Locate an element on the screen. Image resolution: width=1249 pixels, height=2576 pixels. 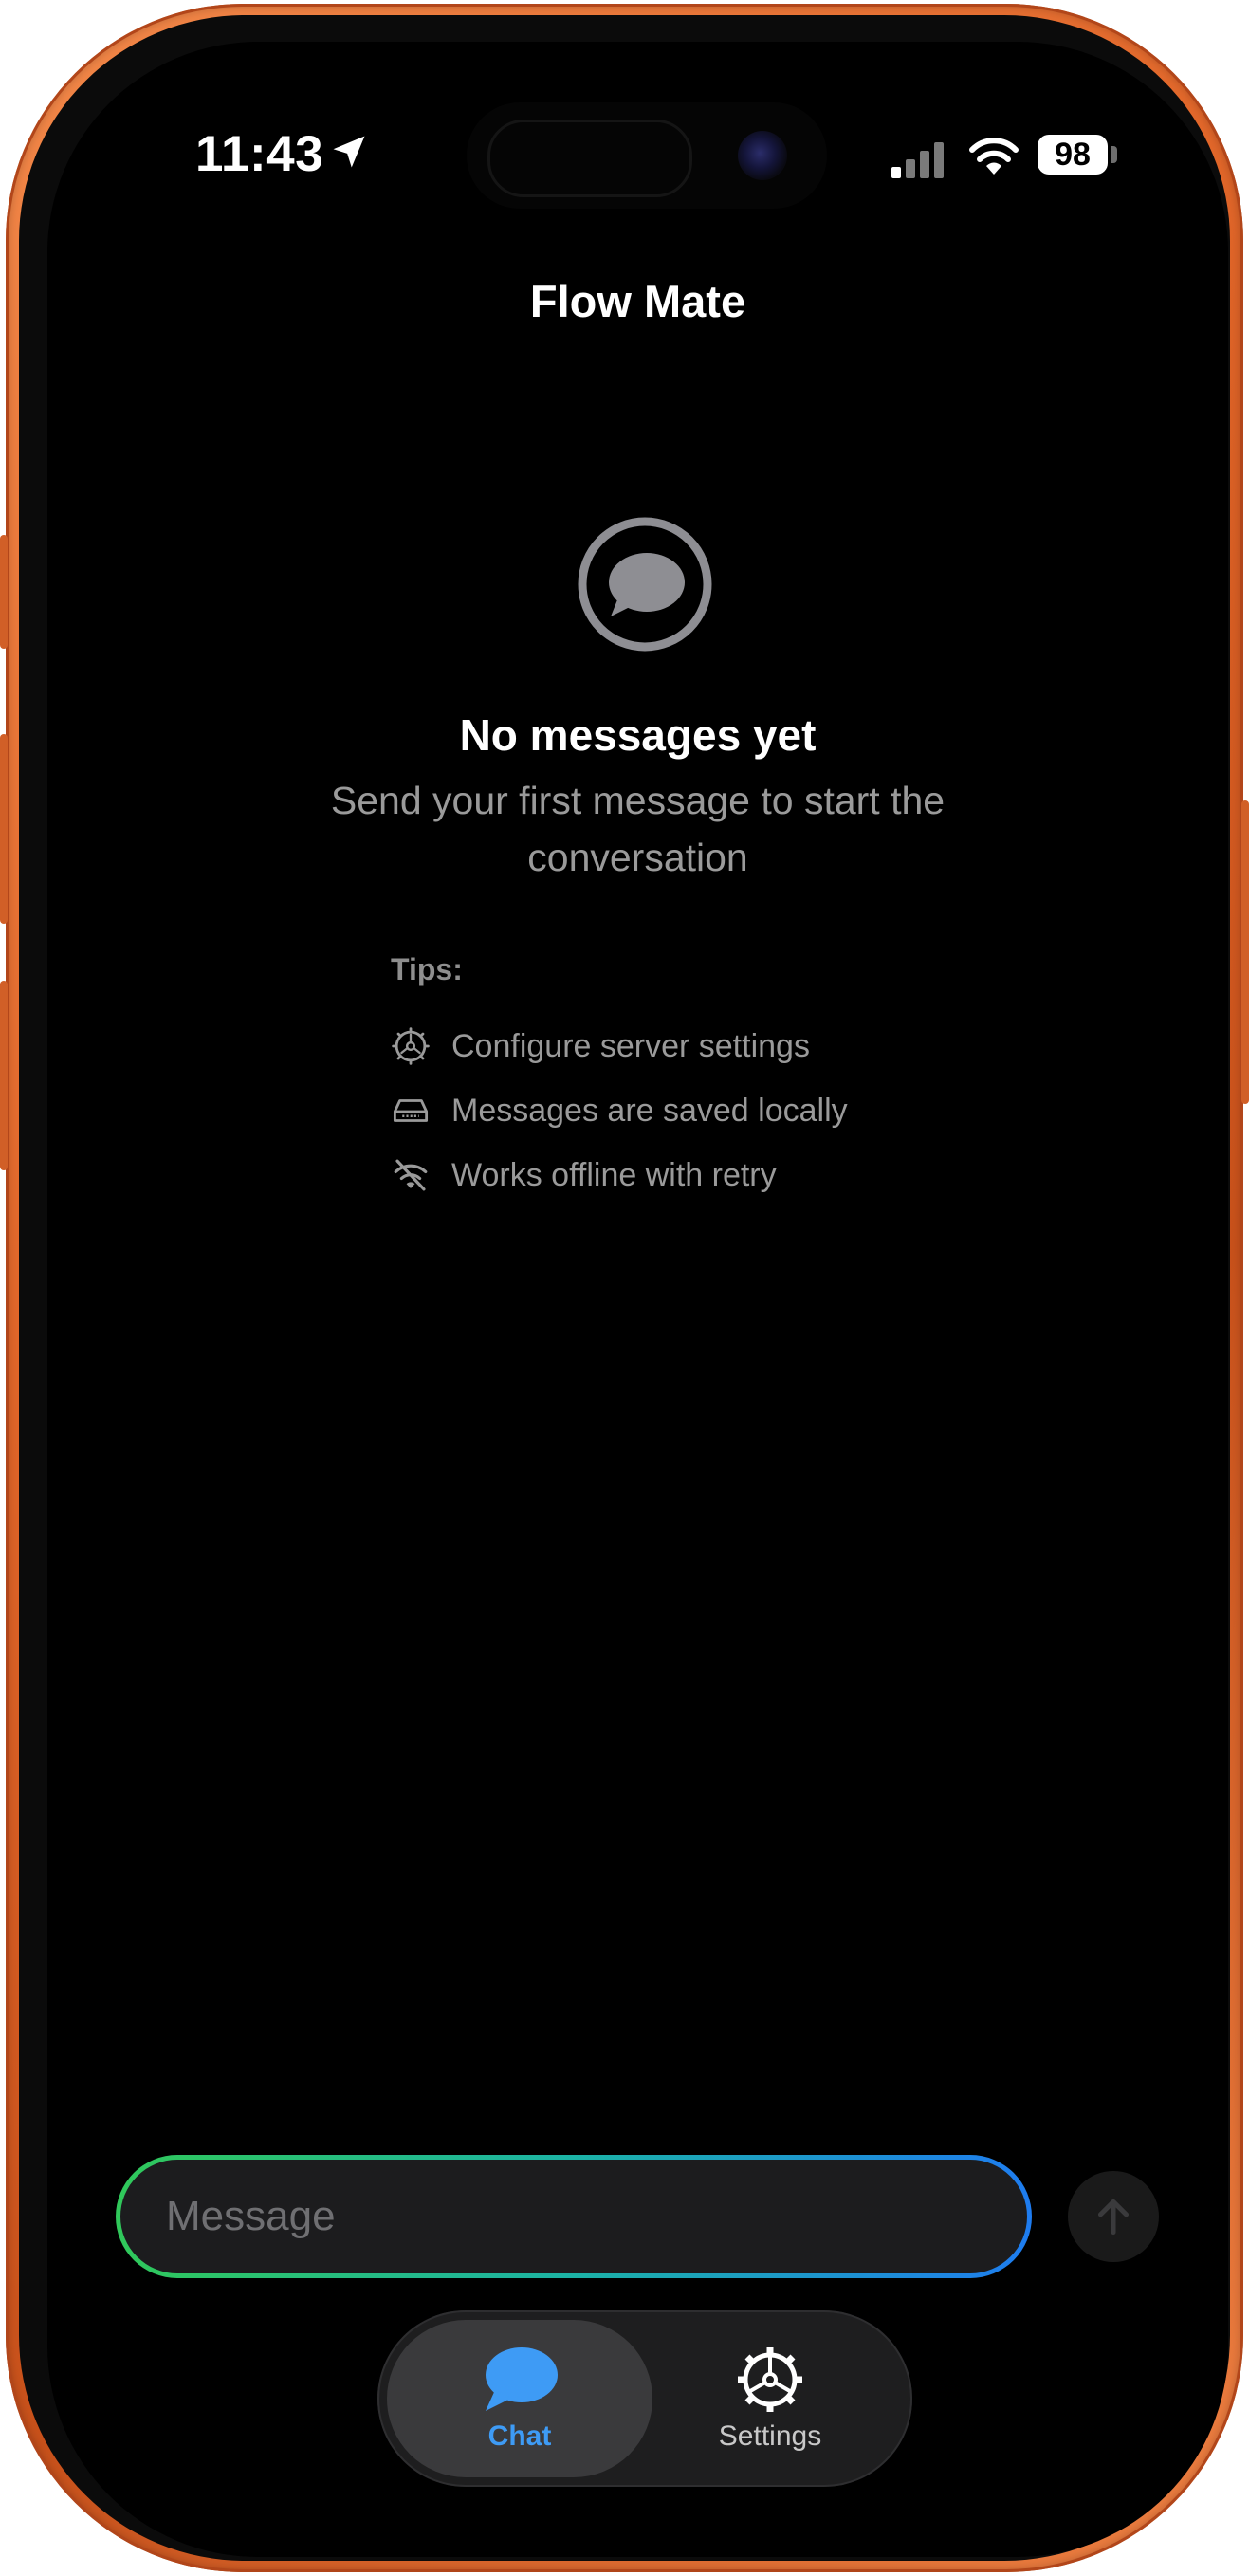
wifi-icon is located at coordinates (994, 156).